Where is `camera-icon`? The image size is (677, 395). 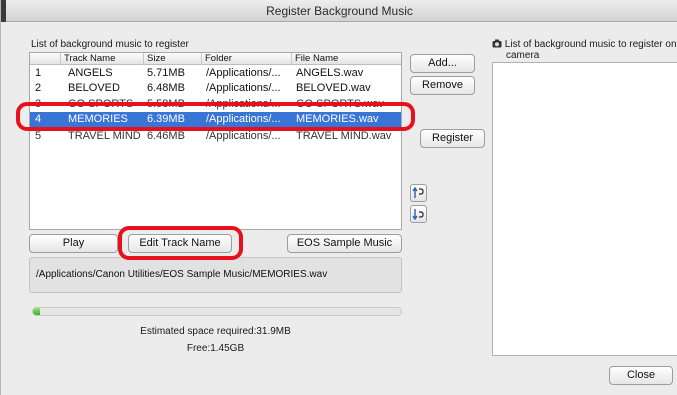
camera-icon is located at coordinates (497, 45).